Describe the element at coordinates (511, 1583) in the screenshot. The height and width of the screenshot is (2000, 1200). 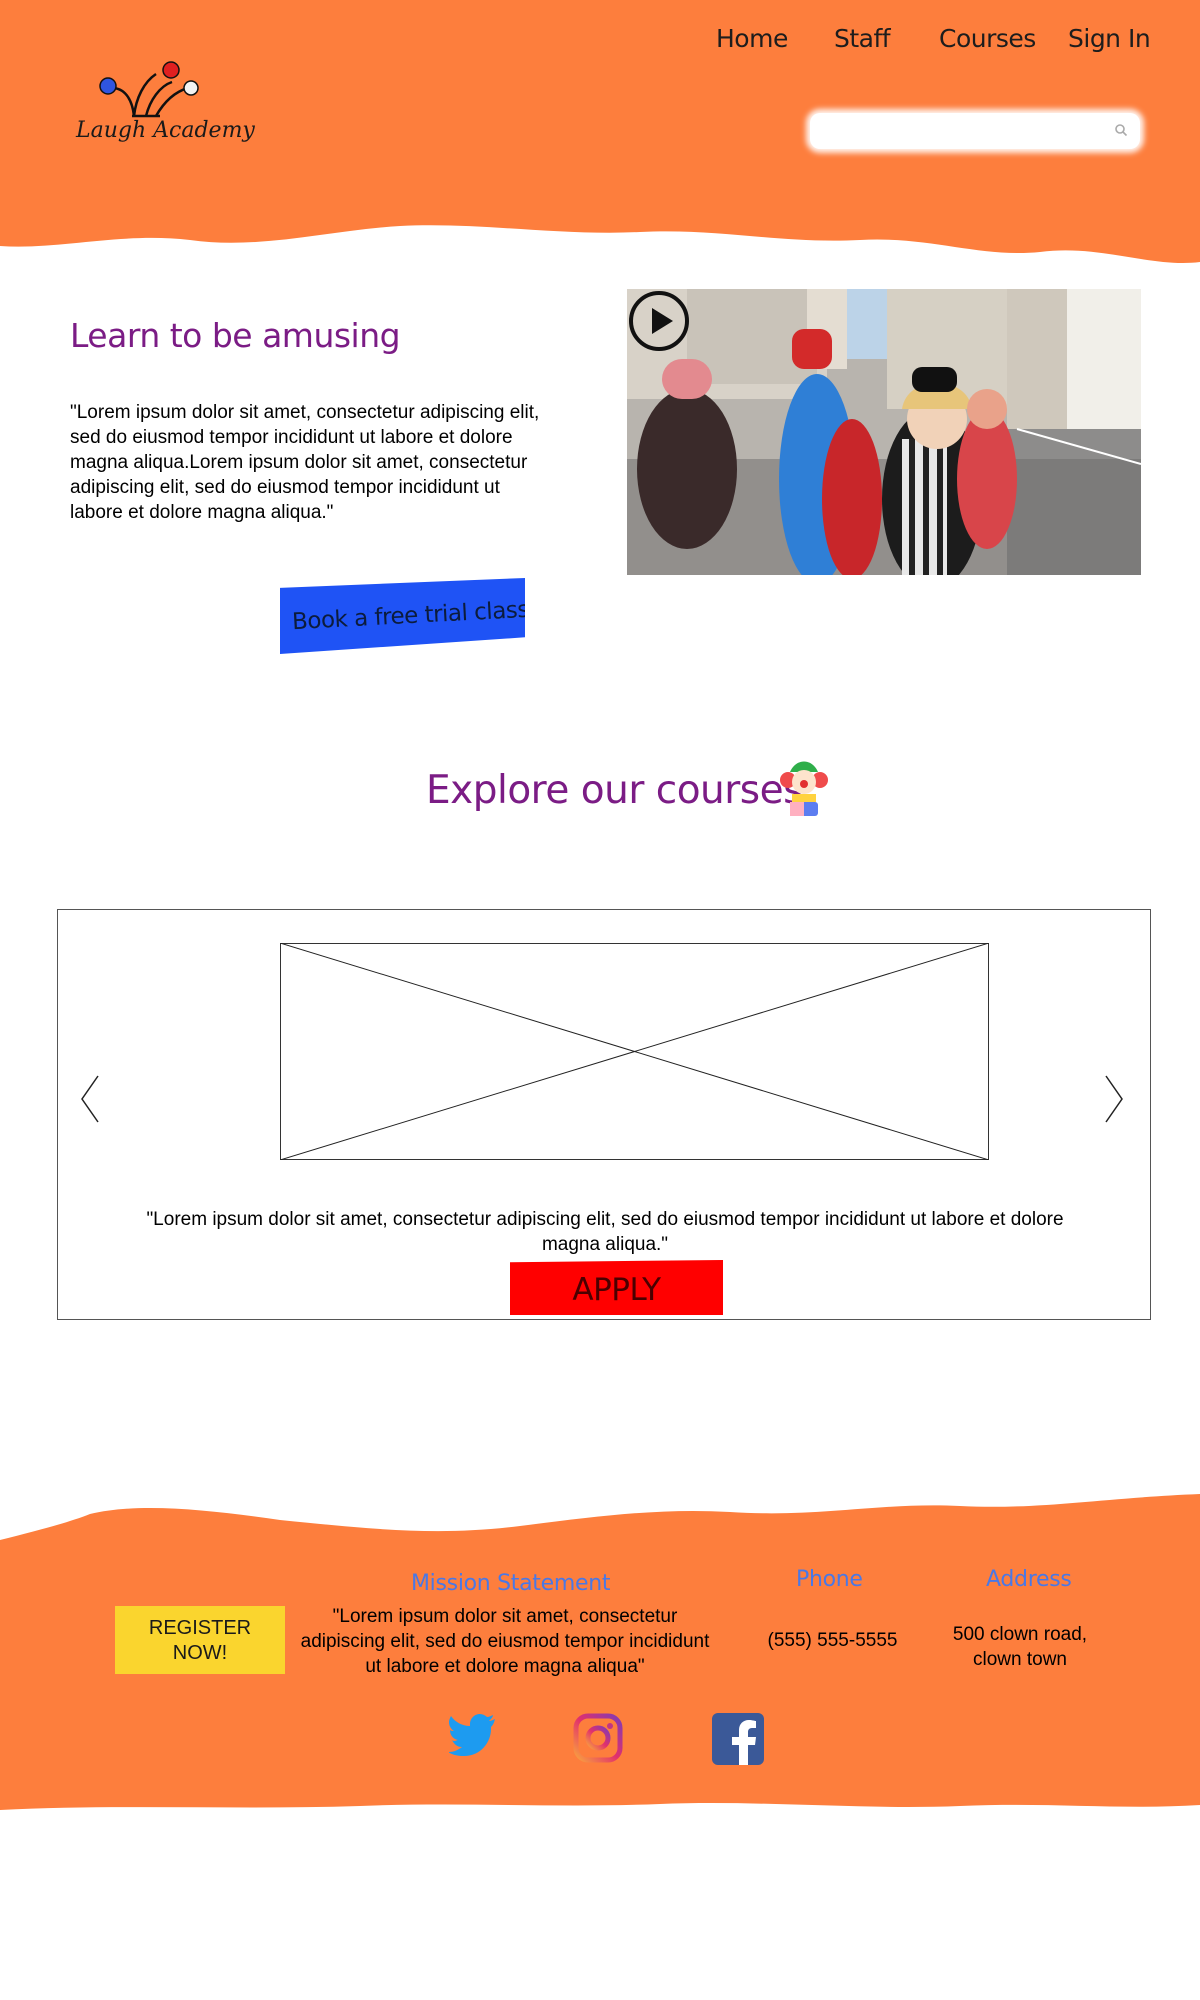
I see `mission-heading: Mission Statement` at that location.